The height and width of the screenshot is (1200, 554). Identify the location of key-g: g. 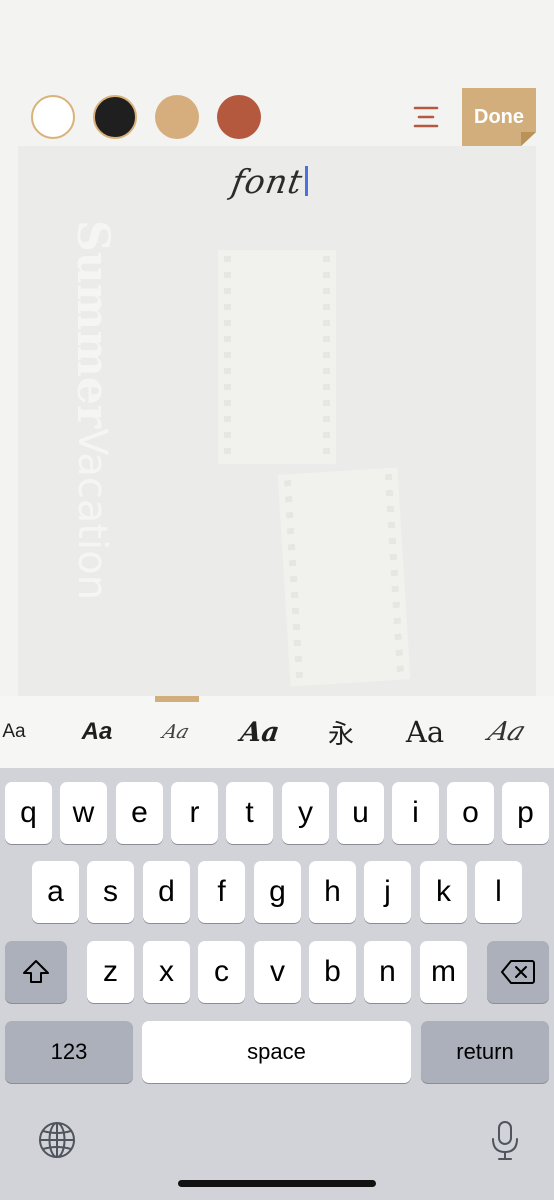
(277, 892).